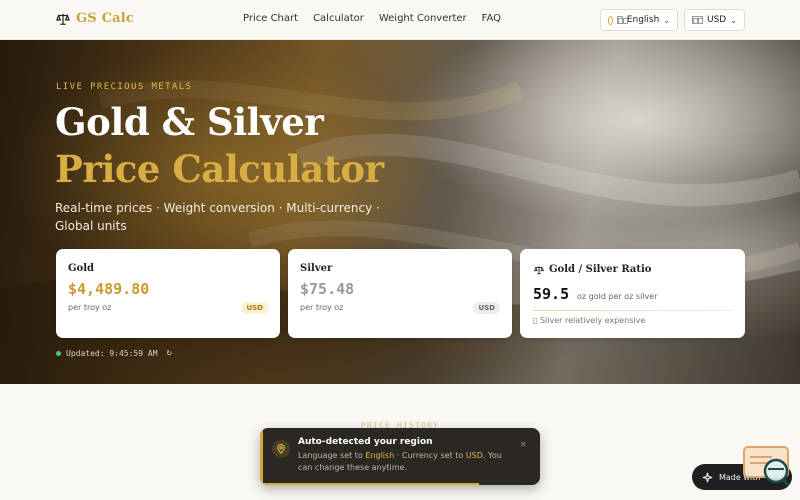 This screenshot has height=500, width=800. Describe the element at coordinates (430, 455) in the screenshot. I see `toast-text: · Currency set to` at that location.